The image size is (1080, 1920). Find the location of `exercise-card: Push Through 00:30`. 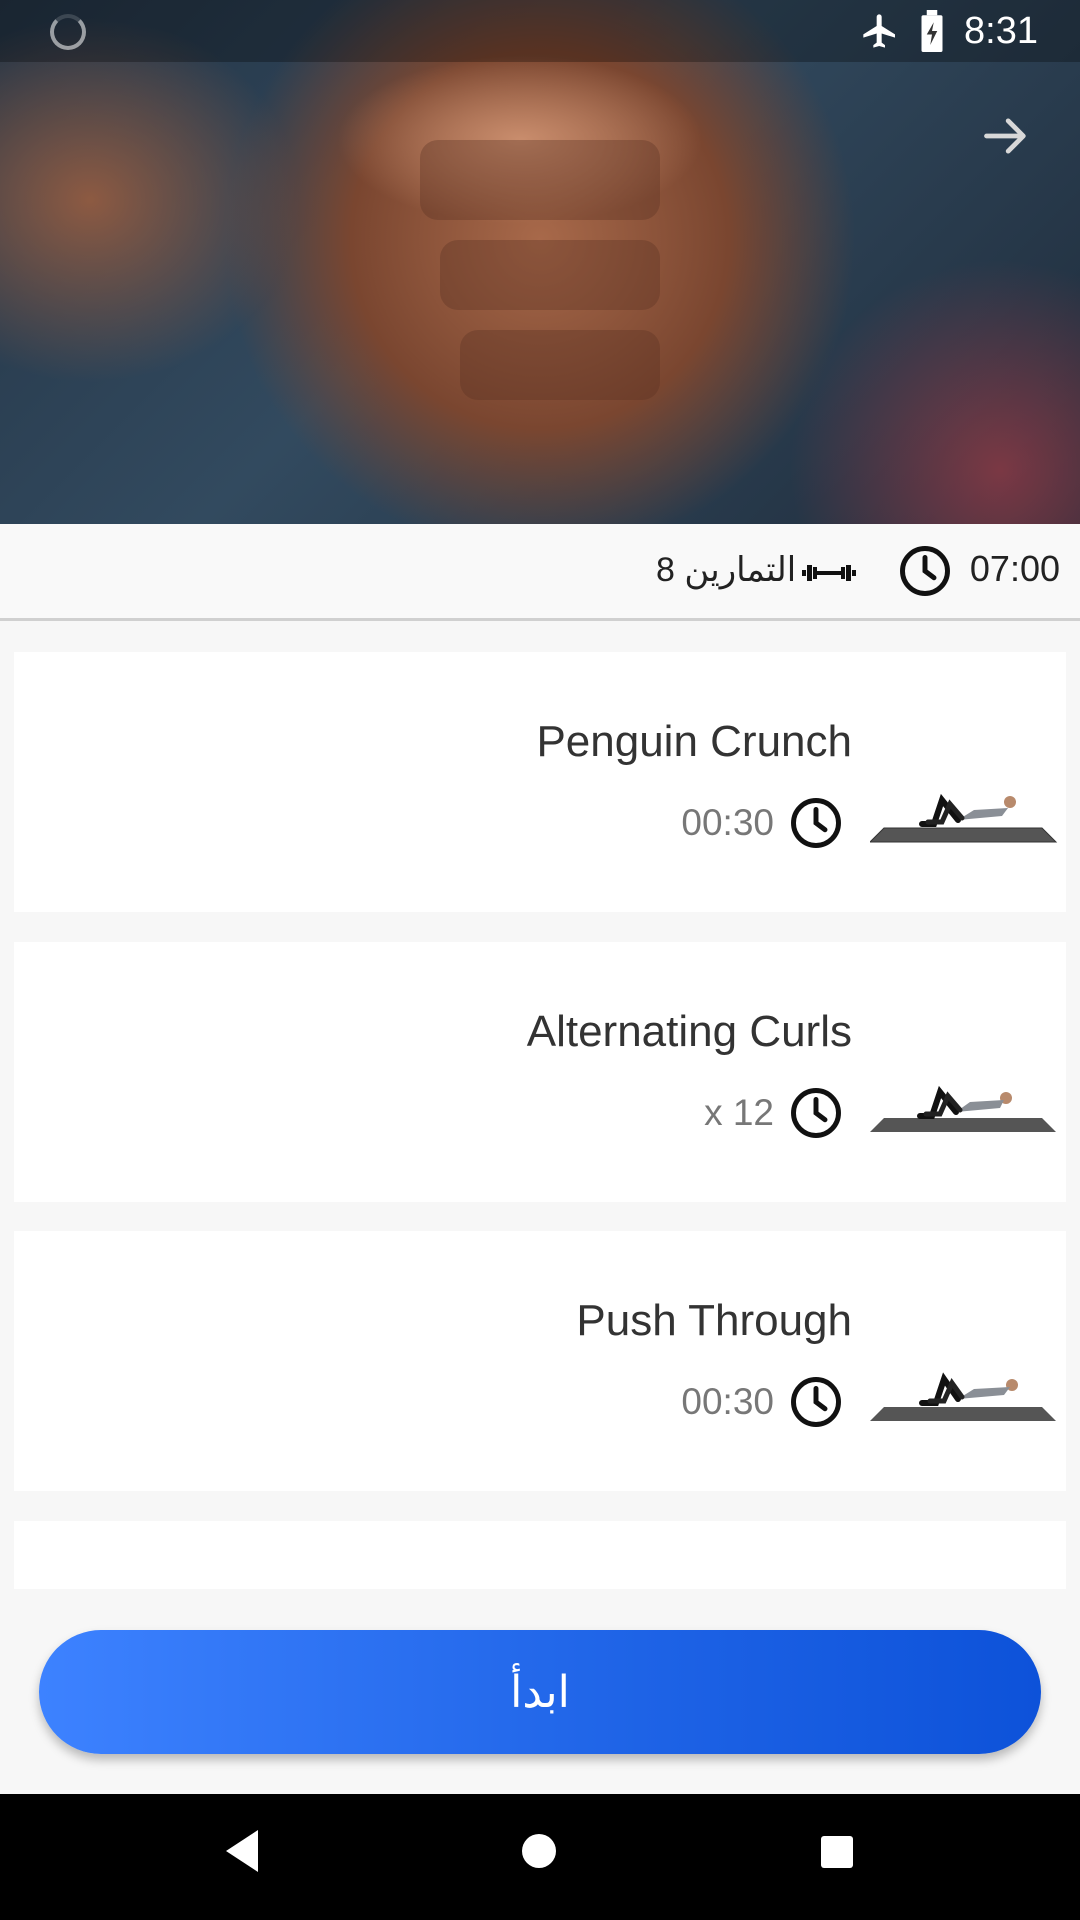

exercise-card: Push Through 00:30 is located at coordinates (540, 1361).